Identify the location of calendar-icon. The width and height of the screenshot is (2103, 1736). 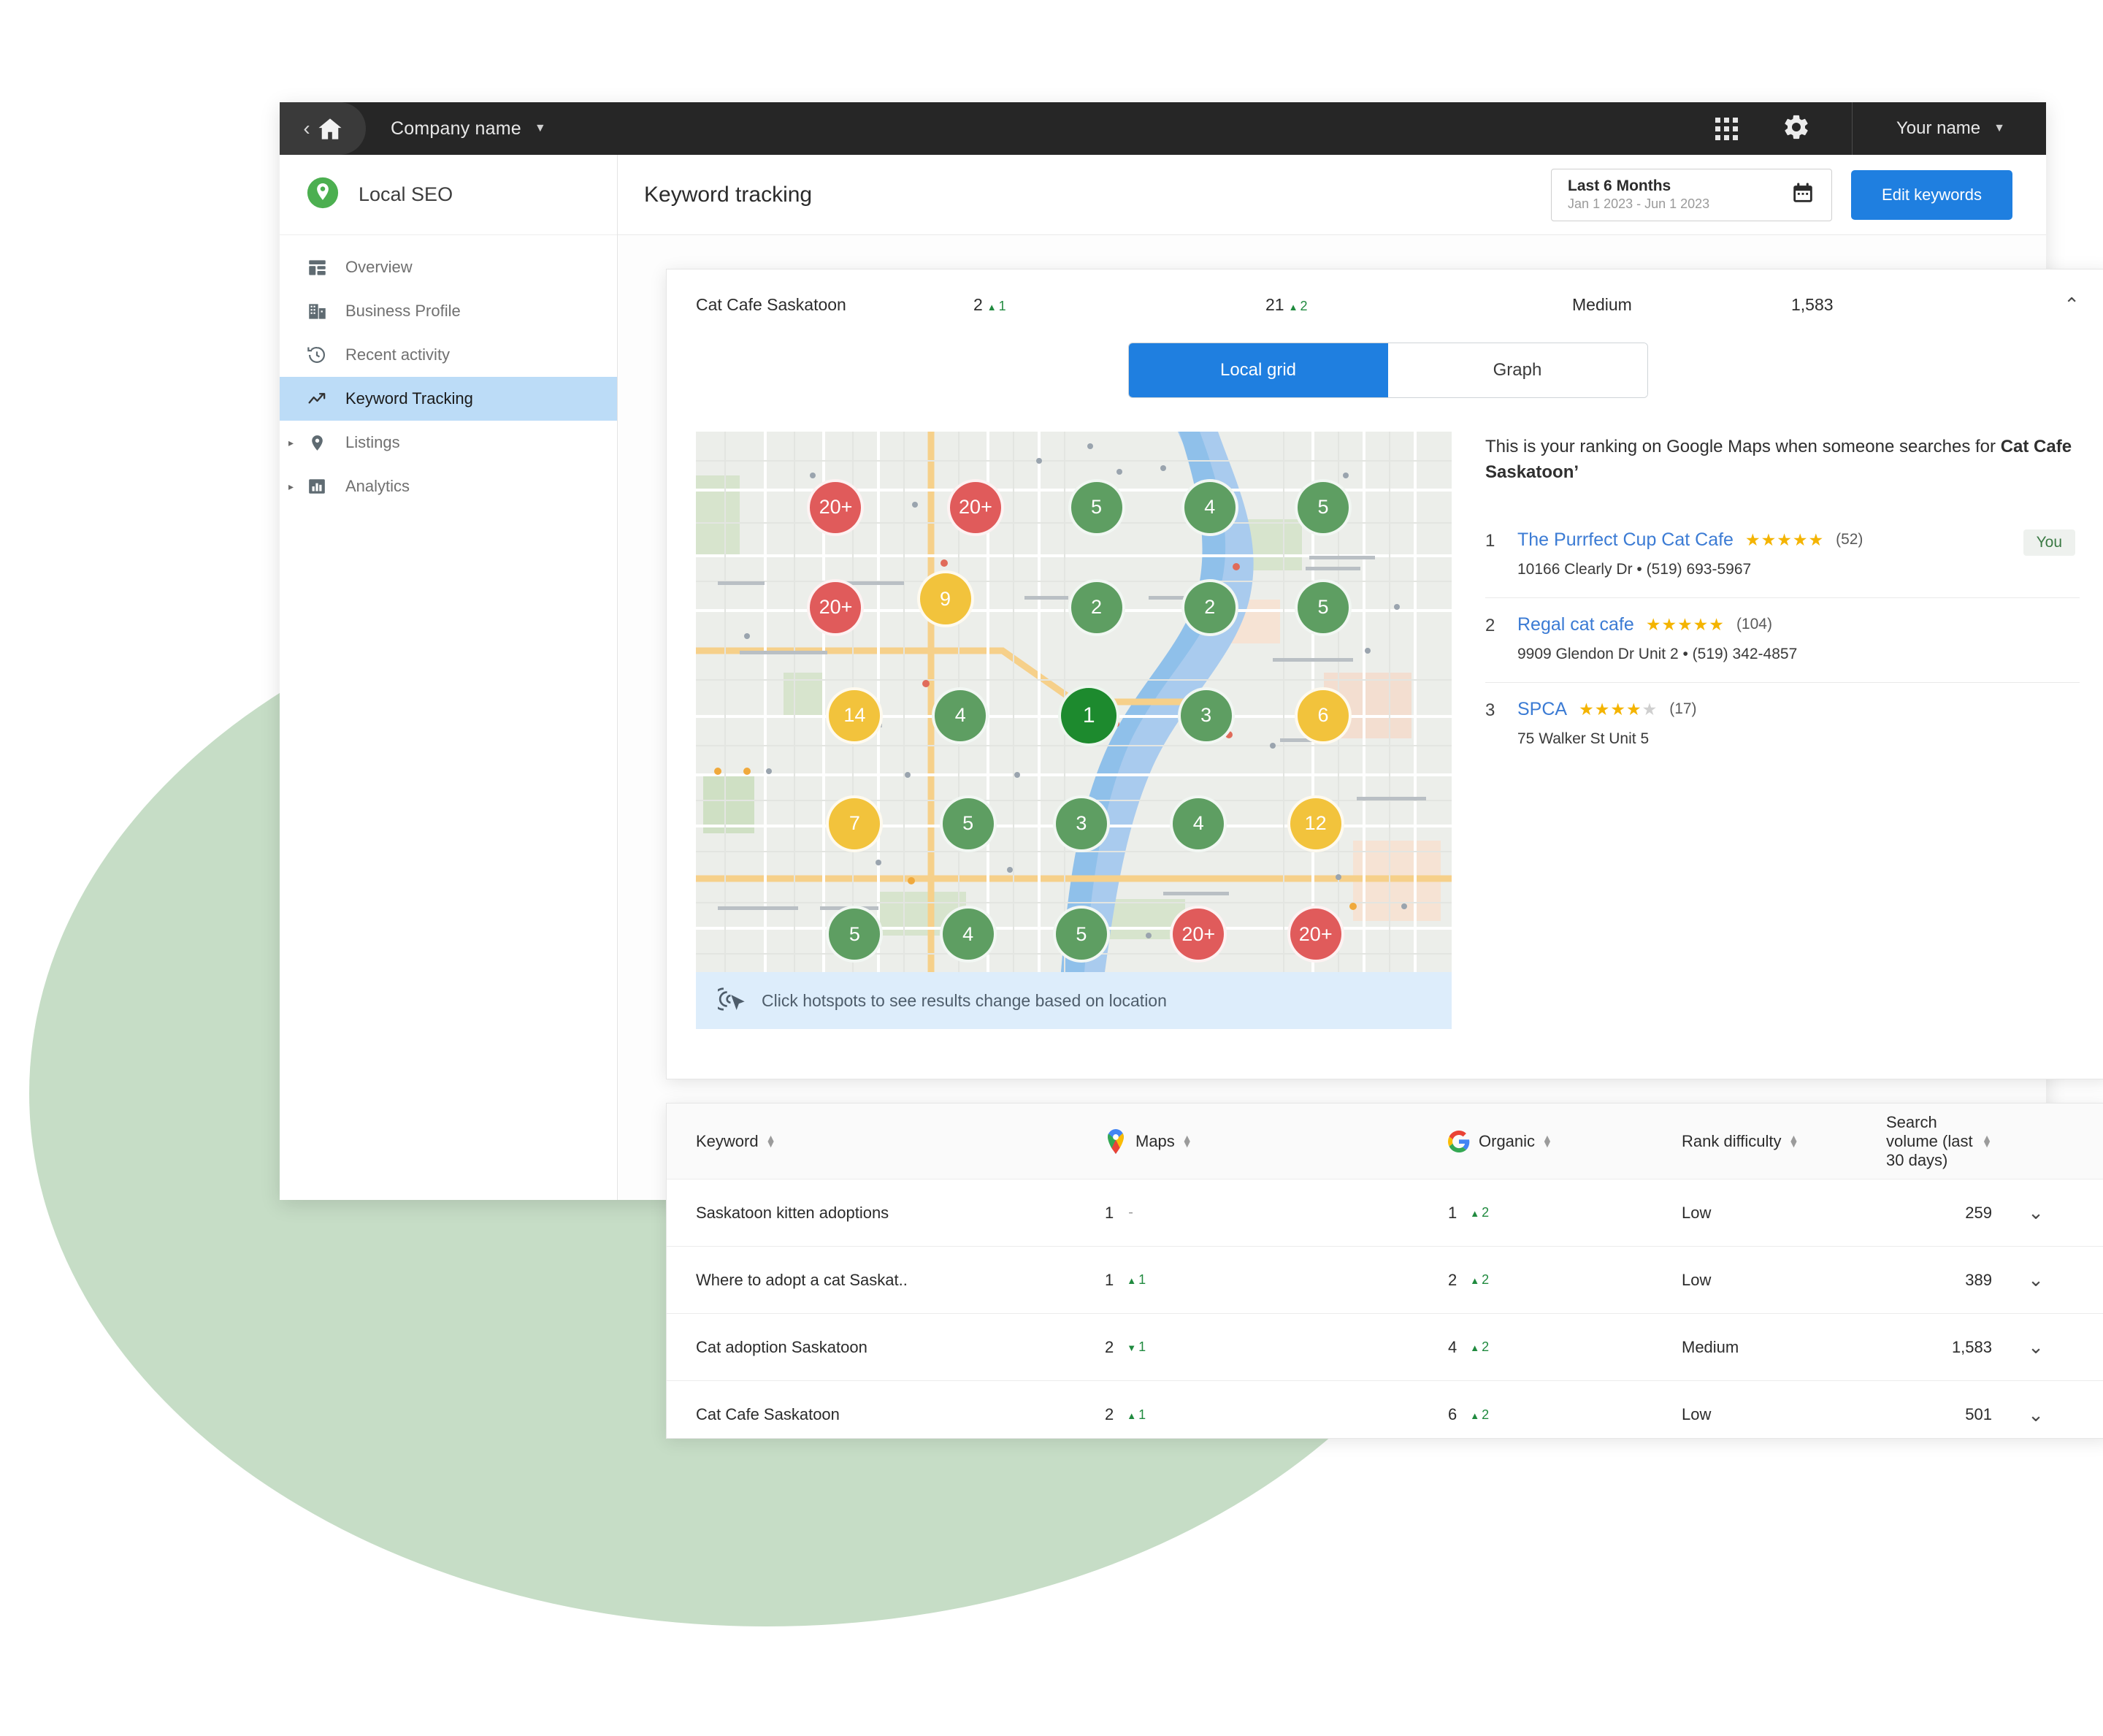
(1802, 194).